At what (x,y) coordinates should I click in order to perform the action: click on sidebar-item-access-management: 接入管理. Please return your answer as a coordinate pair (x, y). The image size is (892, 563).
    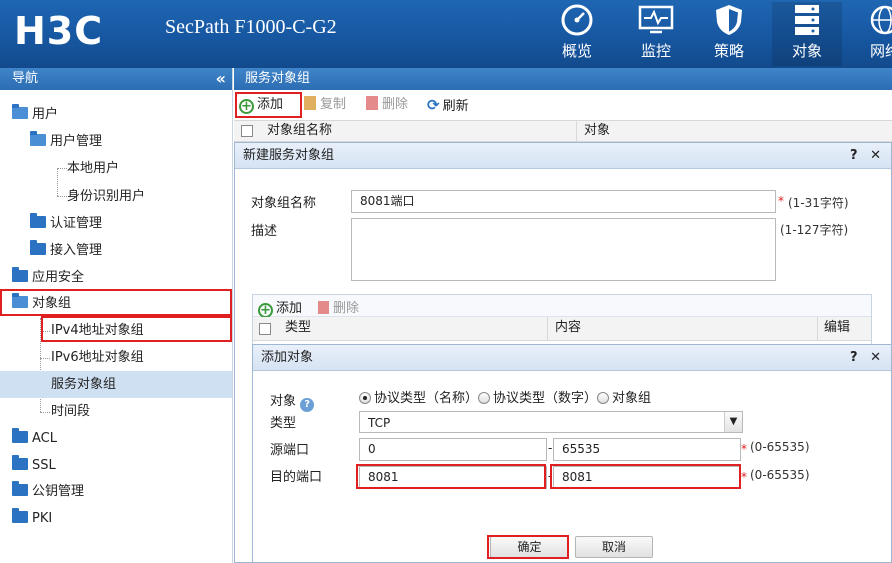
    Looking at the image, I should click on (116, 250).